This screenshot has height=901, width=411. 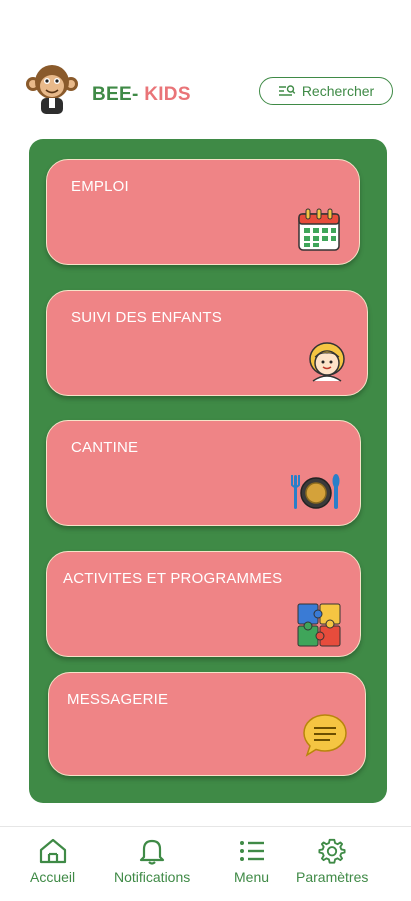 What do you see at coordinates (315, 491) in the screenshot?
I see `plate-cutlery-icon` at bounding box center [315, 491].